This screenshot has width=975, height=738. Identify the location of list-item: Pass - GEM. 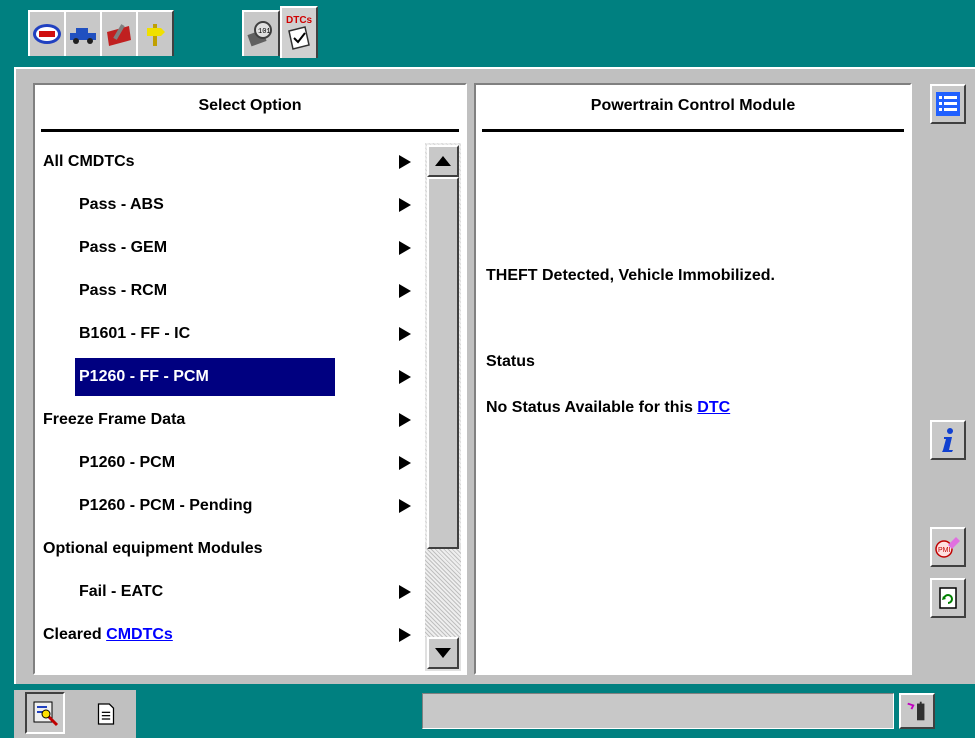
(123, 248).